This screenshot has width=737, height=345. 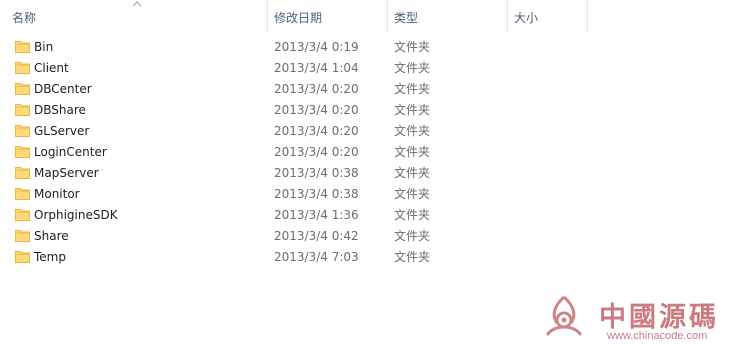 I want to click on watermark-url: www.chinacode.com, so click(x=657, y=336).